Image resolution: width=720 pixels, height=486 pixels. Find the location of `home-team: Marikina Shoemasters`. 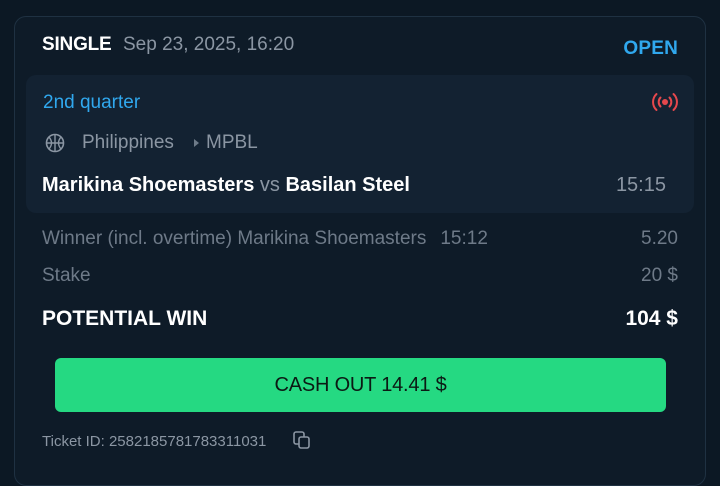

home-team: Marikina Shoemasters is located at coordinates (148, 185).